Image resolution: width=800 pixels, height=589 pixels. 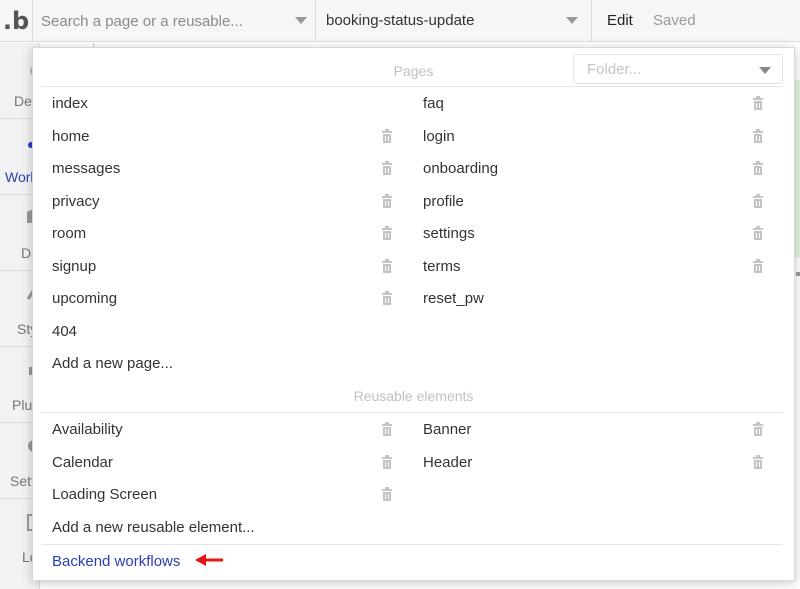 I want to click on page-item-messages: messages, so click(x=86, y=168).